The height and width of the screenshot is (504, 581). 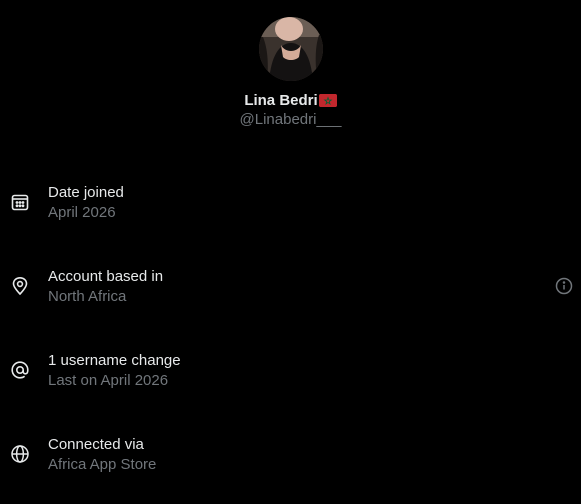 I want to click on date-joined-title: Date joined, so click(x=86, y=192).